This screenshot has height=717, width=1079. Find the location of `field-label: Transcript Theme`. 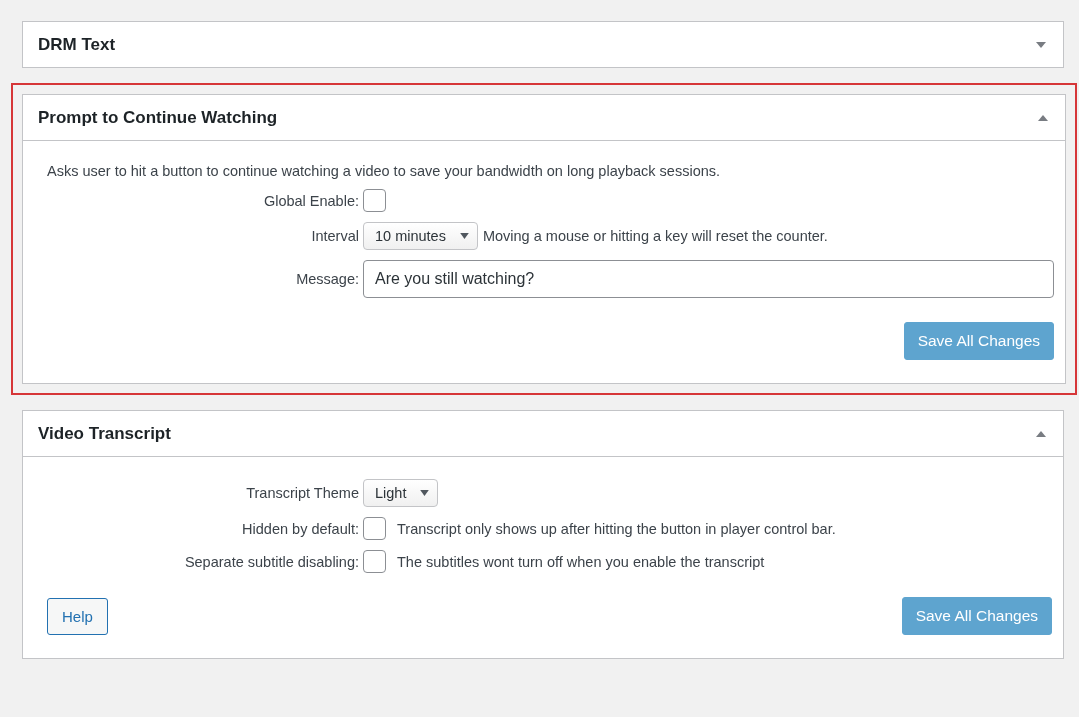

field-label: Transcript Theme is located at coordinates (302, 493).